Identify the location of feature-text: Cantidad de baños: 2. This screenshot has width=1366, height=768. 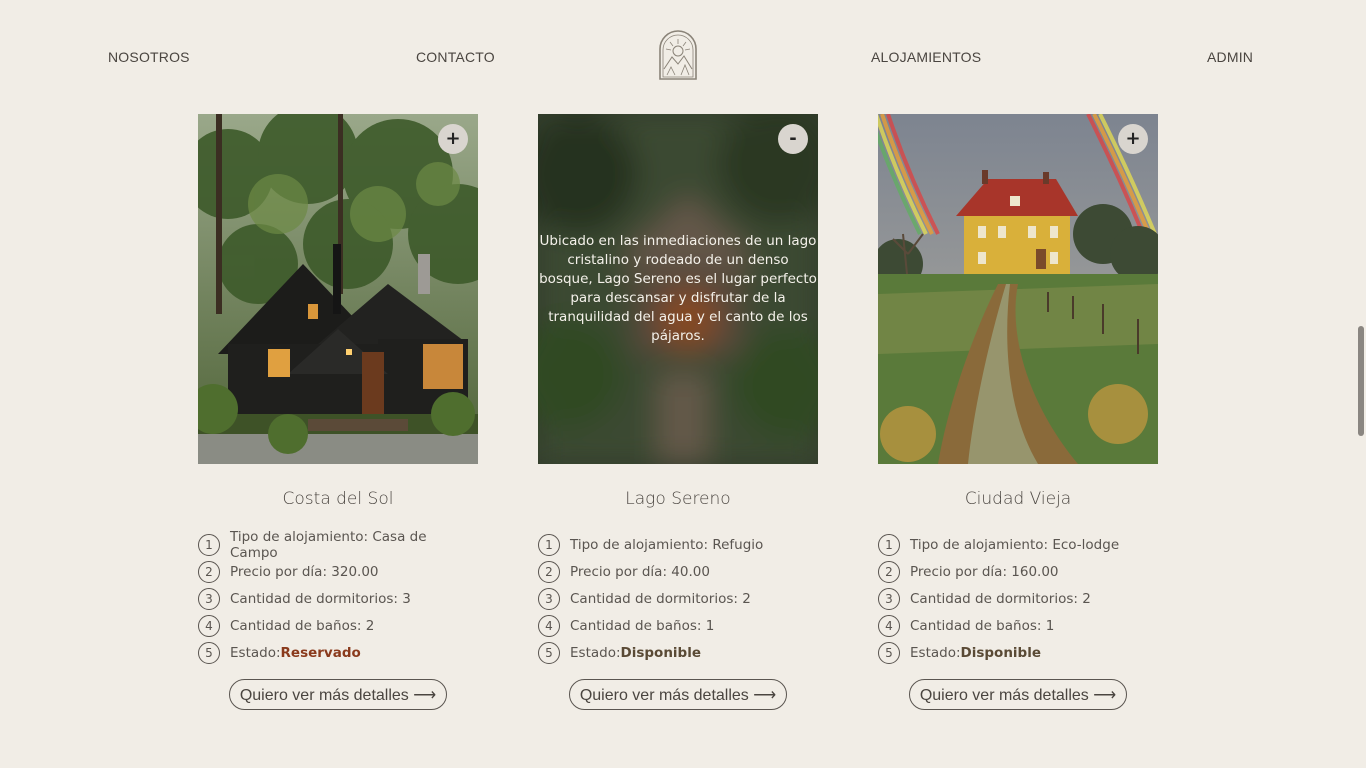
(302, 625).